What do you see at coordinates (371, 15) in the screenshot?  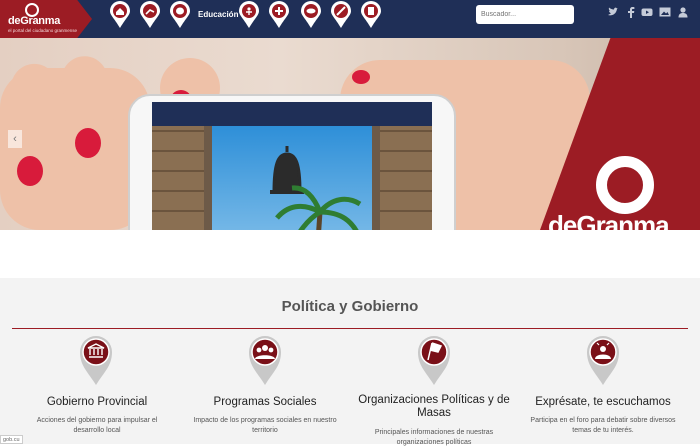 I see `document-icon` at bounding box center [371, 15].